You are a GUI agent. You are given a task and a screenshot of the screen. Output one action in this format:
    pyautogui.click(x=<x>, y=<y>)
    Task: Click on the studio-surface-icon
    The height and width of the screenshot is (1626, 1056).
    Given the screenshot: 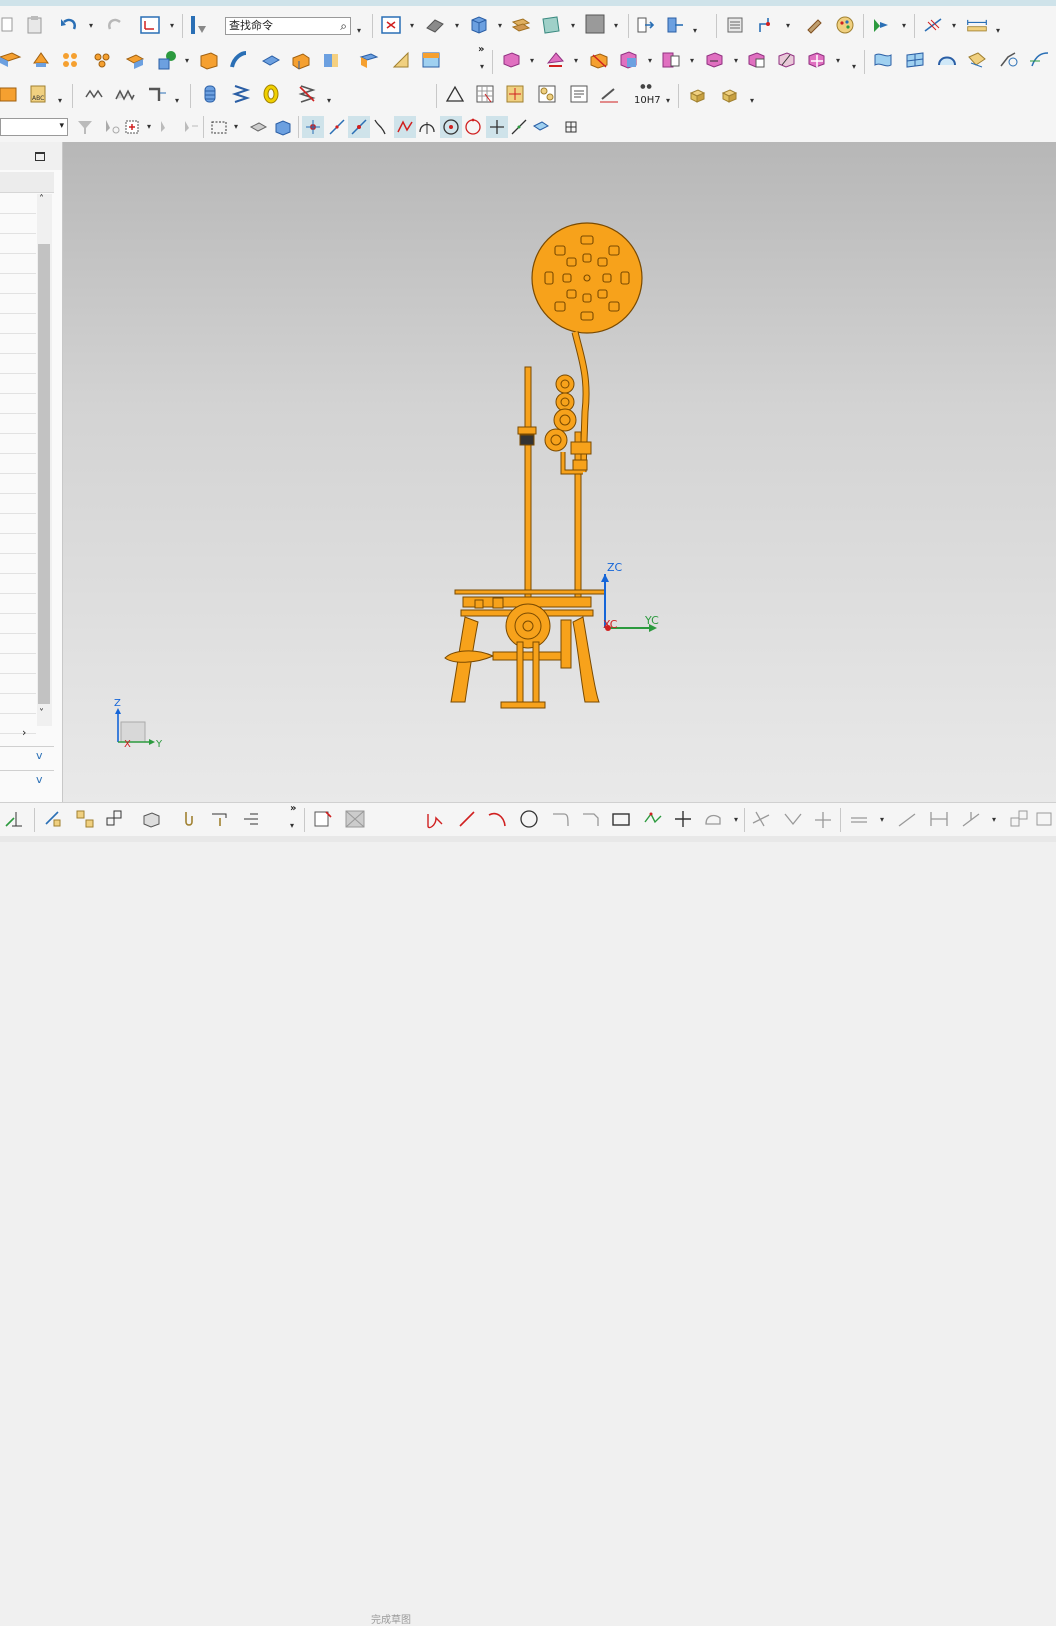 What is the action you would take?
    pyautogui.click(x=947, y=60)
    